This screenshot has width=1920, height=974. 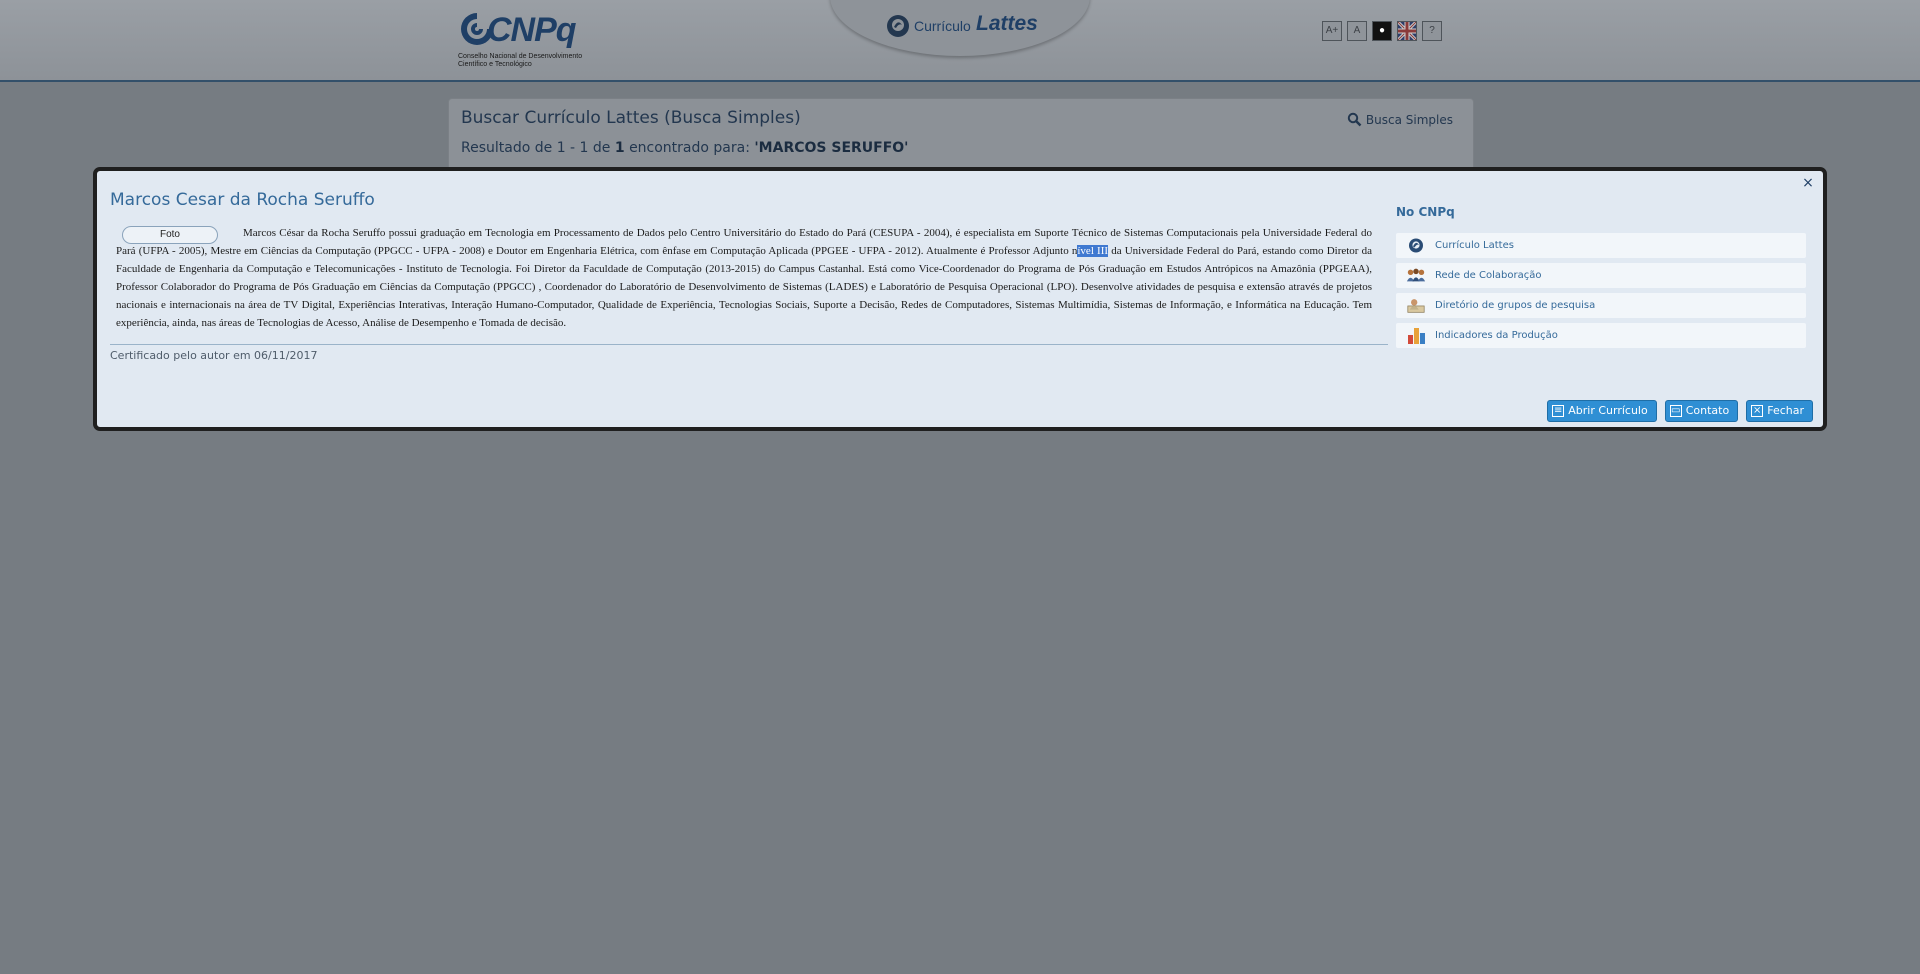 What do you see at coordinates (1707, 410) in the screenshot?
I see `contact-label: Contato` at bounding box center [1707, 410].